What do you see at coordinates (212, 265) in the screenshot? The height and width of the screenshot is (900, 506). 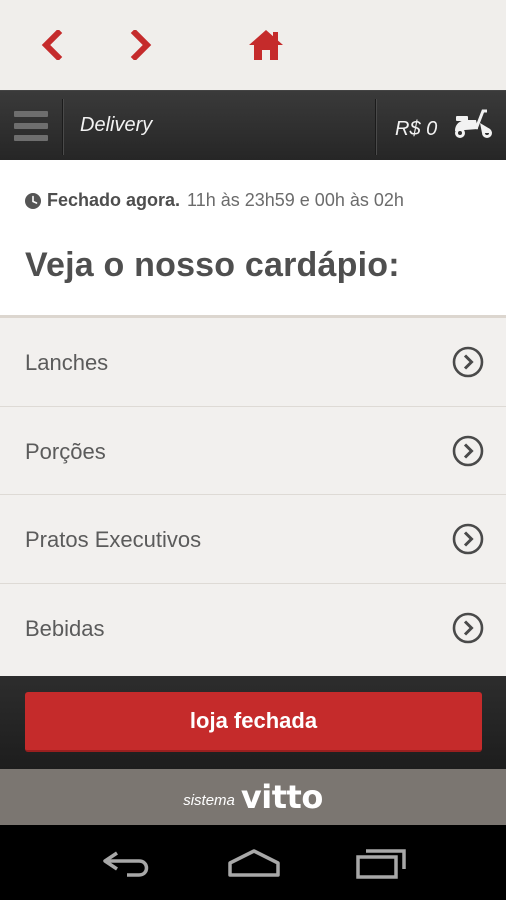 I see `page-title: Veja o nosso cardápio:` at bounding box center [212, 265].